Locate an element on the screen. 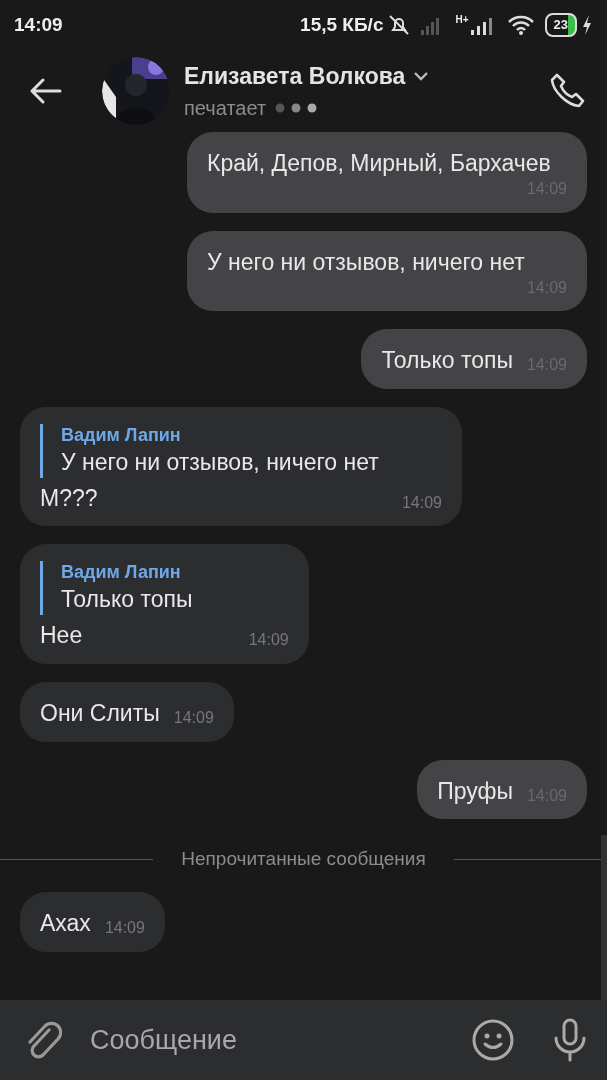 The height and width of the screenshot is (1080, 607). message-text: М??? is located at coordinates (69, 498).